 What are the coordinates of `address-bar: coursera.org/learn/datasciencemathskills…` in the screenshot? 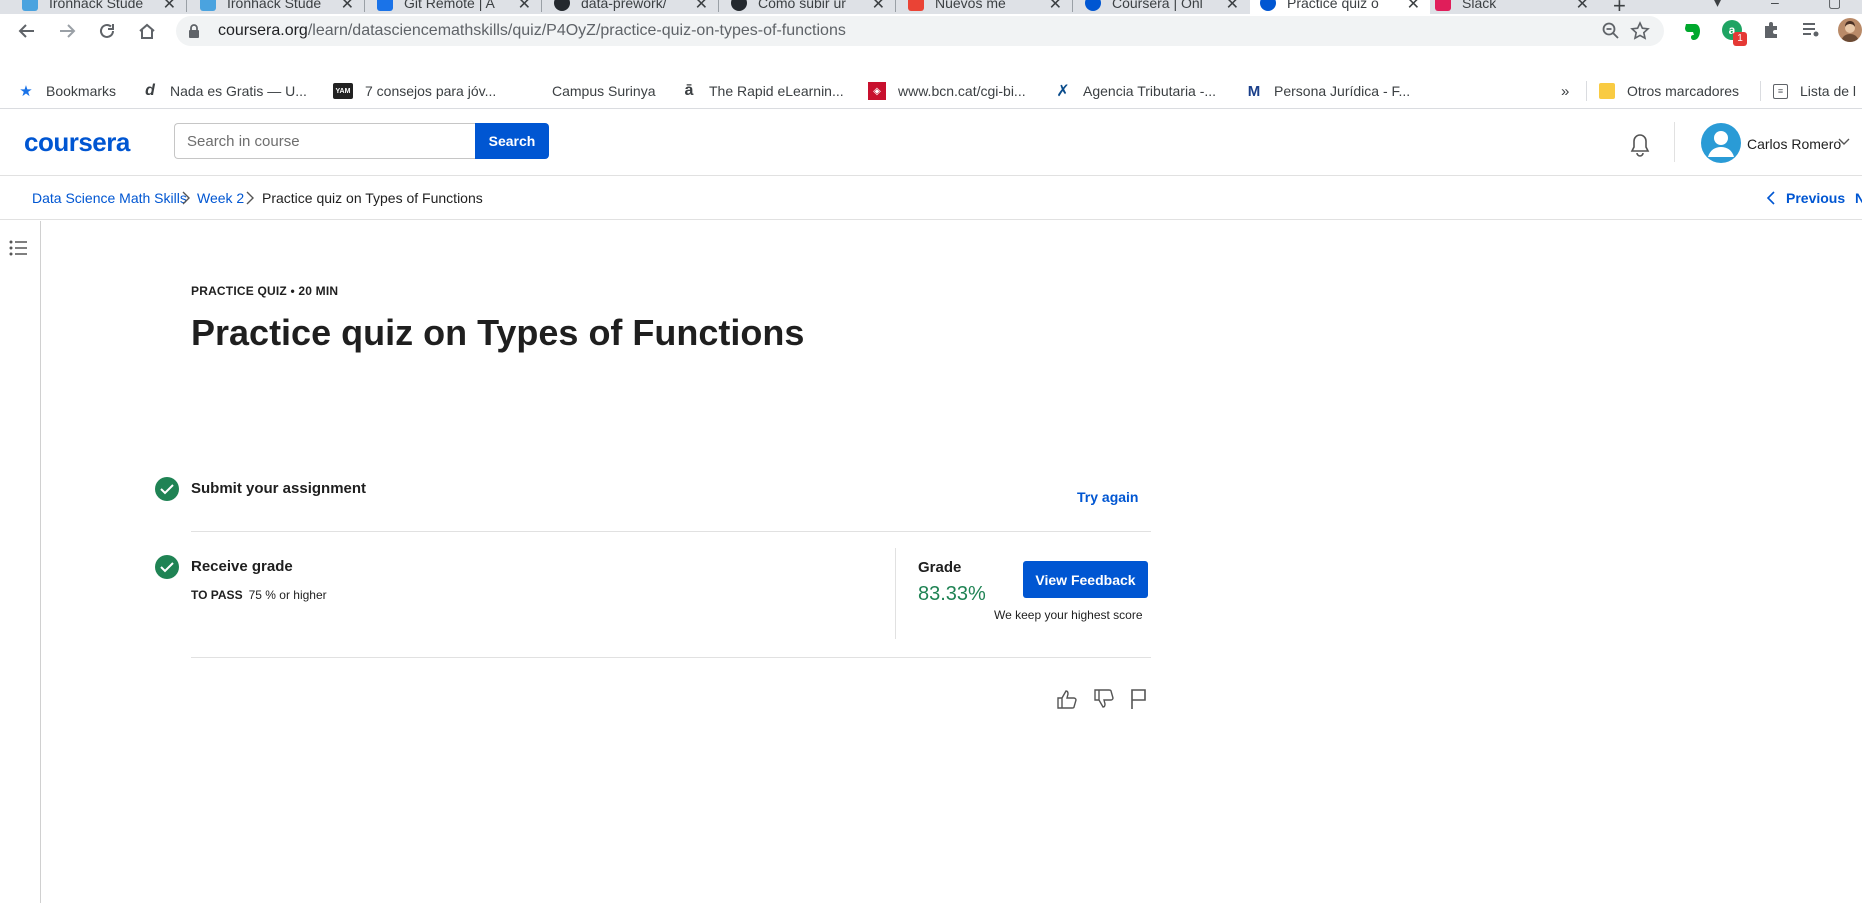 It's located at (920, 31).